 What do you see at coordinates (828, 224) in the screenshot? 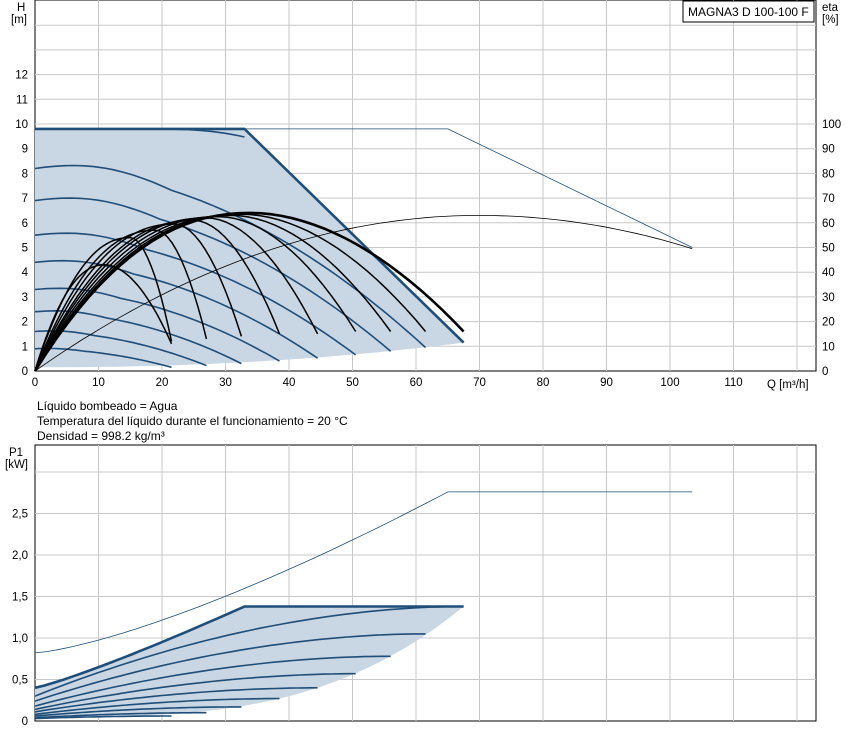
I see `y2-tick-label: 60` at bounding box center [828, 224].